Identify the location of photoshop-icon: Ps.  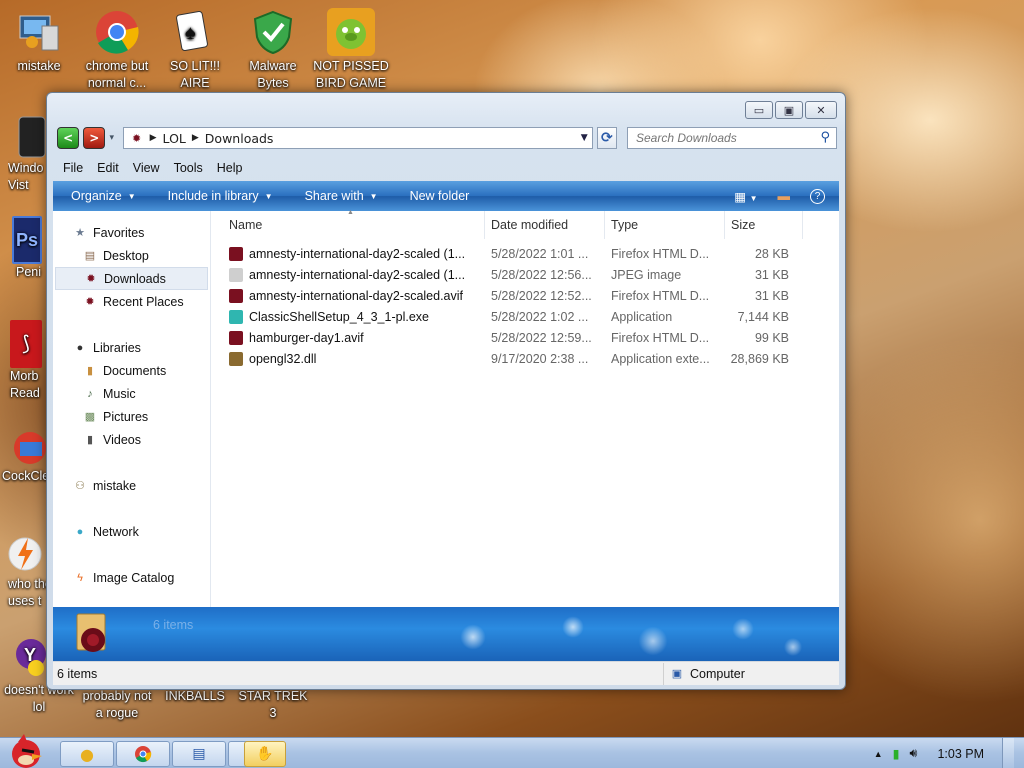
(27, 240).